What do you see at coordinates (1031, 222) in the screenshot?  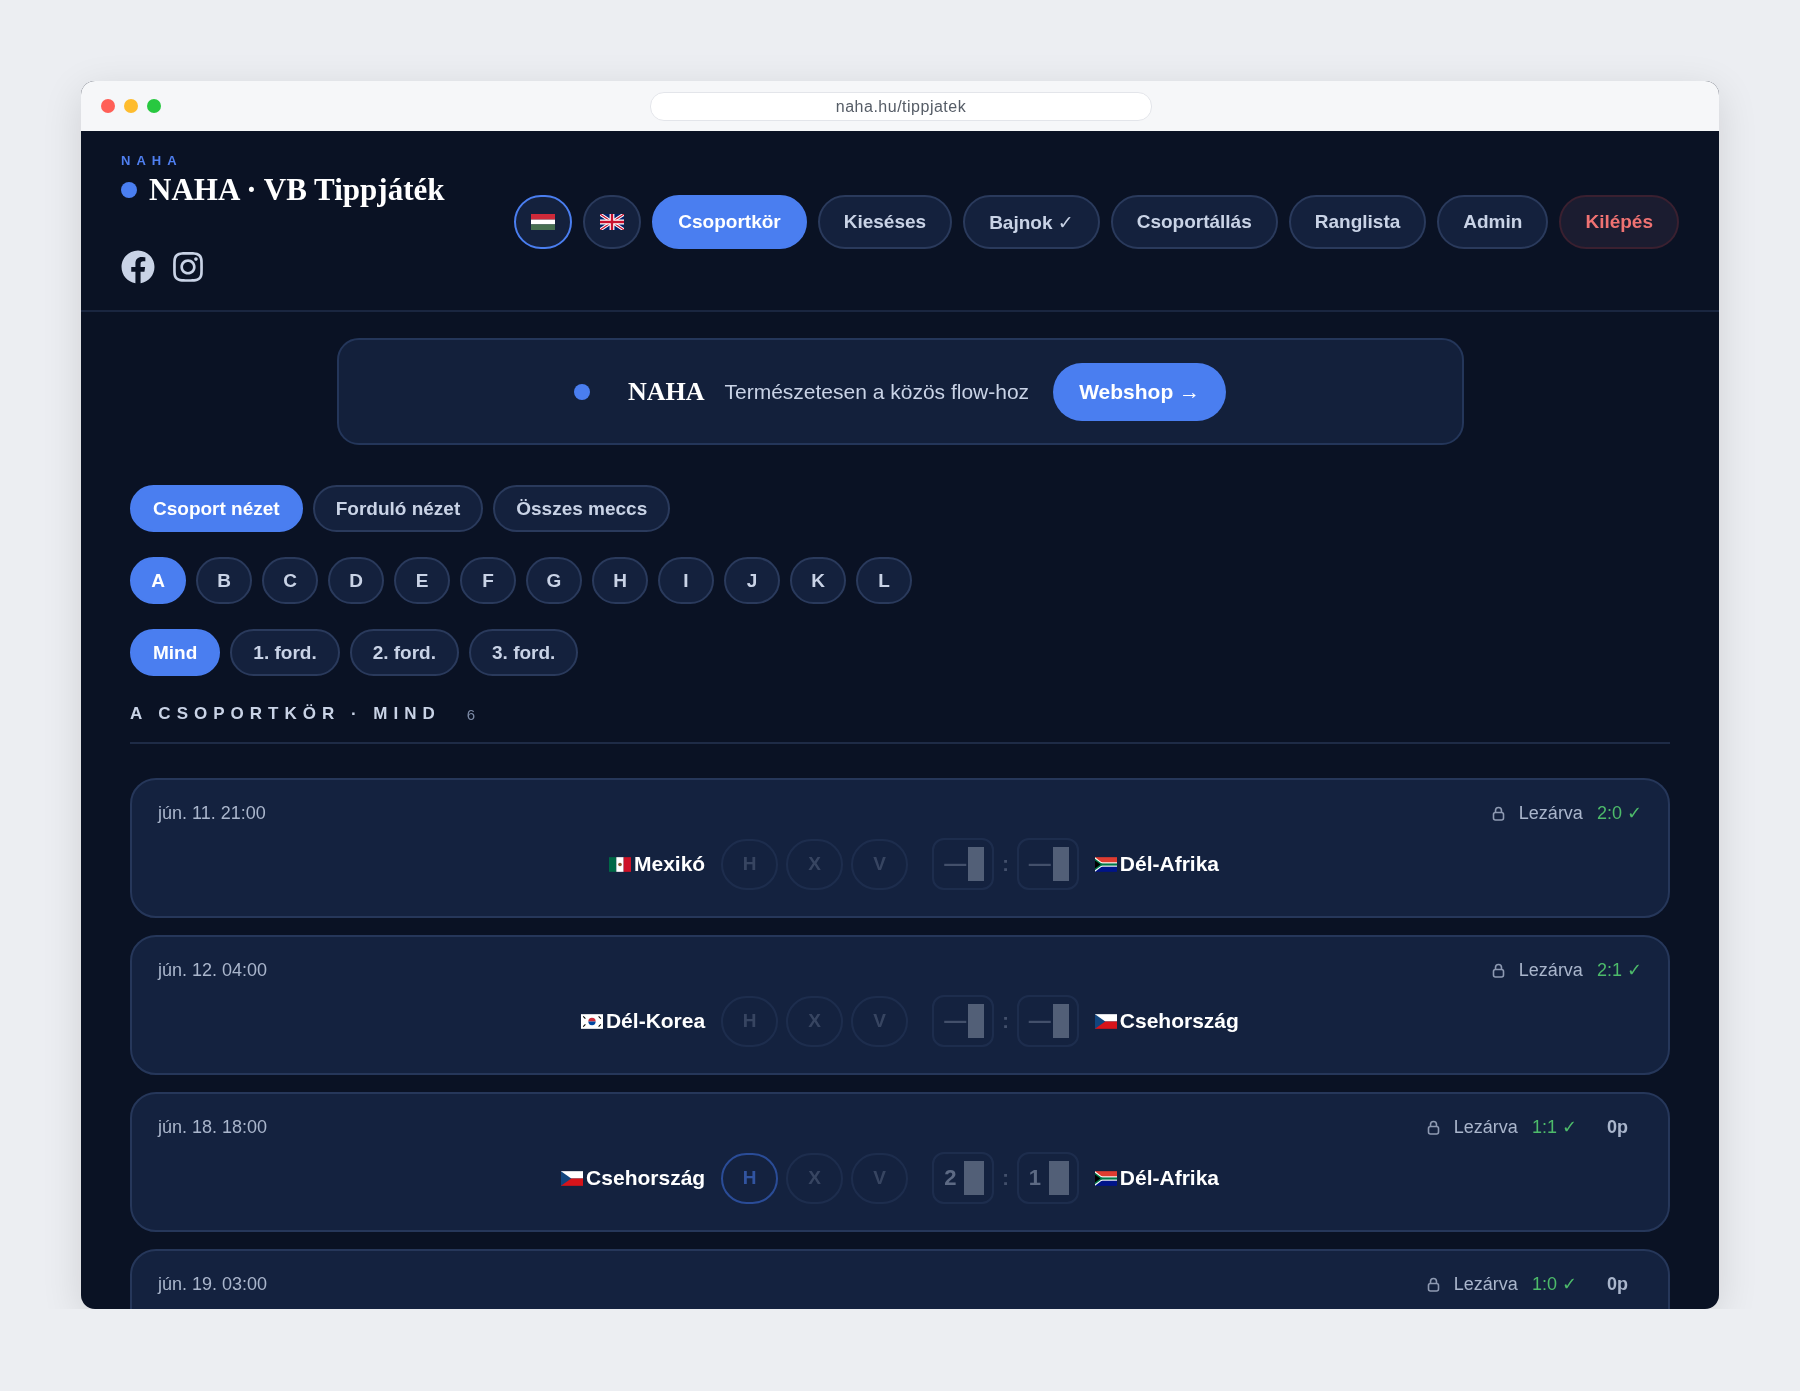 I see `nav-button: Bajnok ✓` at bounding box center [1031, 222].